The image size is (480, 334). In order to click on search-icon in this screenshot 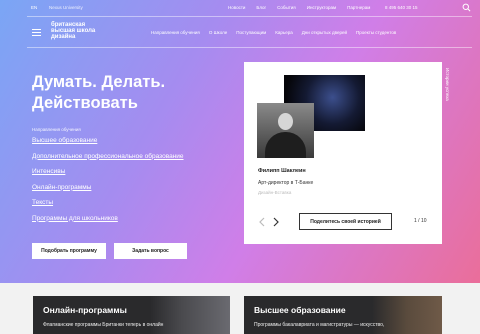, I will do `click(466, 7)`.